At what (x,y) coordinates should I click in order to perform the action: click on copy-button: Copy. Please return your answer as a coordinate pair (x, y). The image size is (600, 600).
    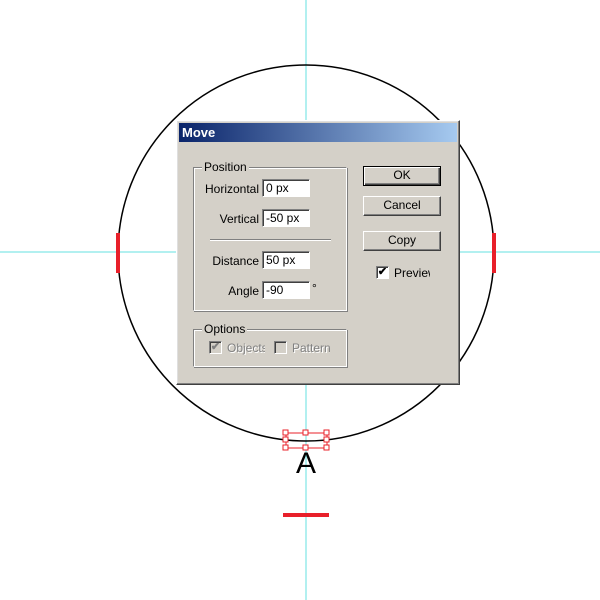
    Looking at the image, I should click on (402, 241).